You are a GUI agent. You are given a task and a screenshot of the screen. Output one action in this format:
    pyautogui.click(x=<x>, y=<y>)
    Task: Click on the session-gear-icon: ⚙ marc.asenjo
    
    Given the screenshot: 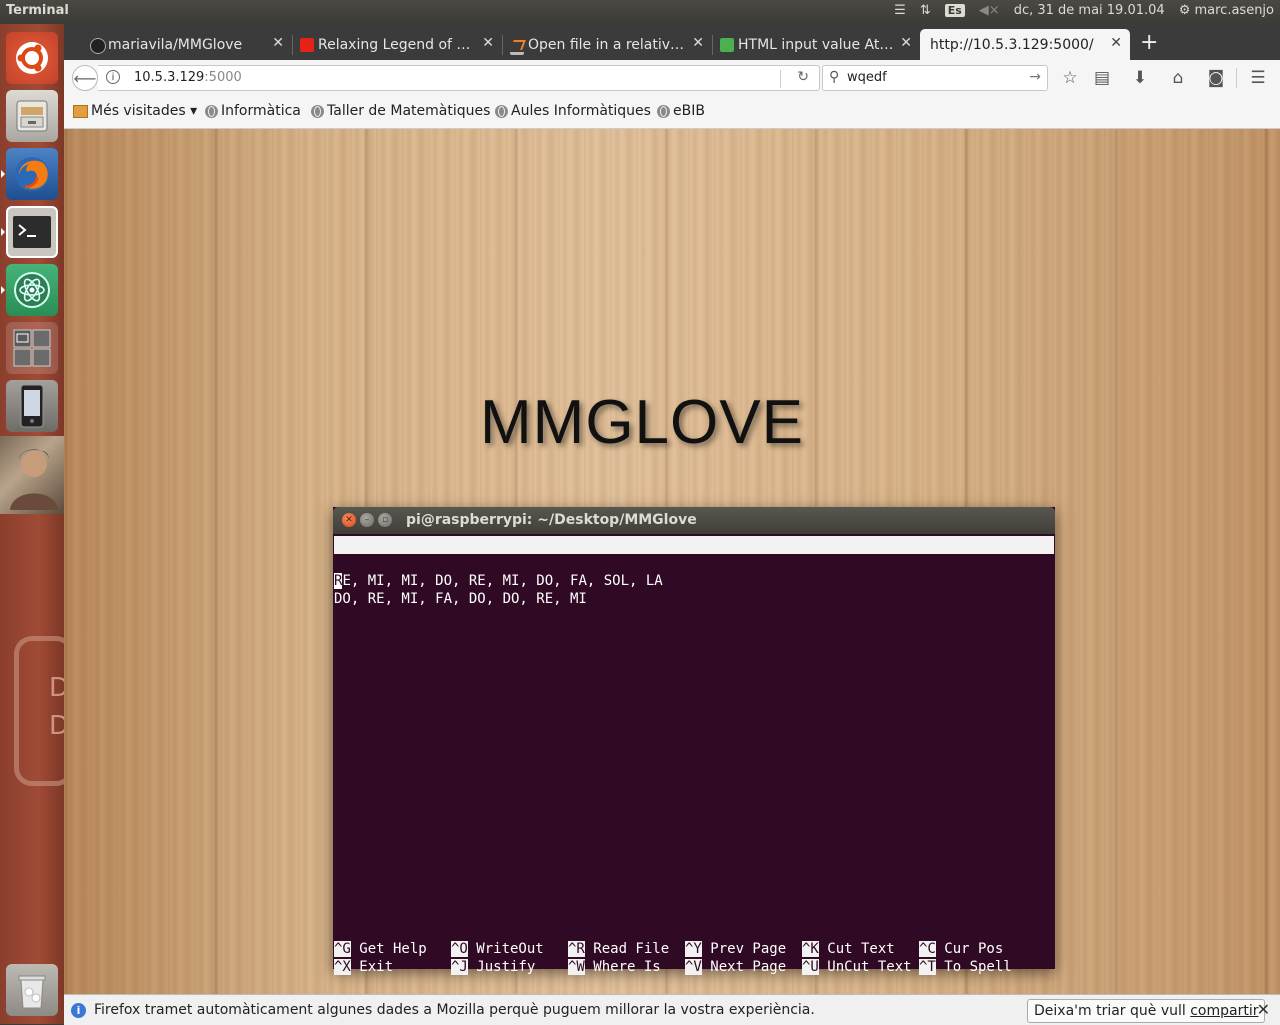 What is the action you would take?
    pyautogui.click(x=1226, y=10)
    